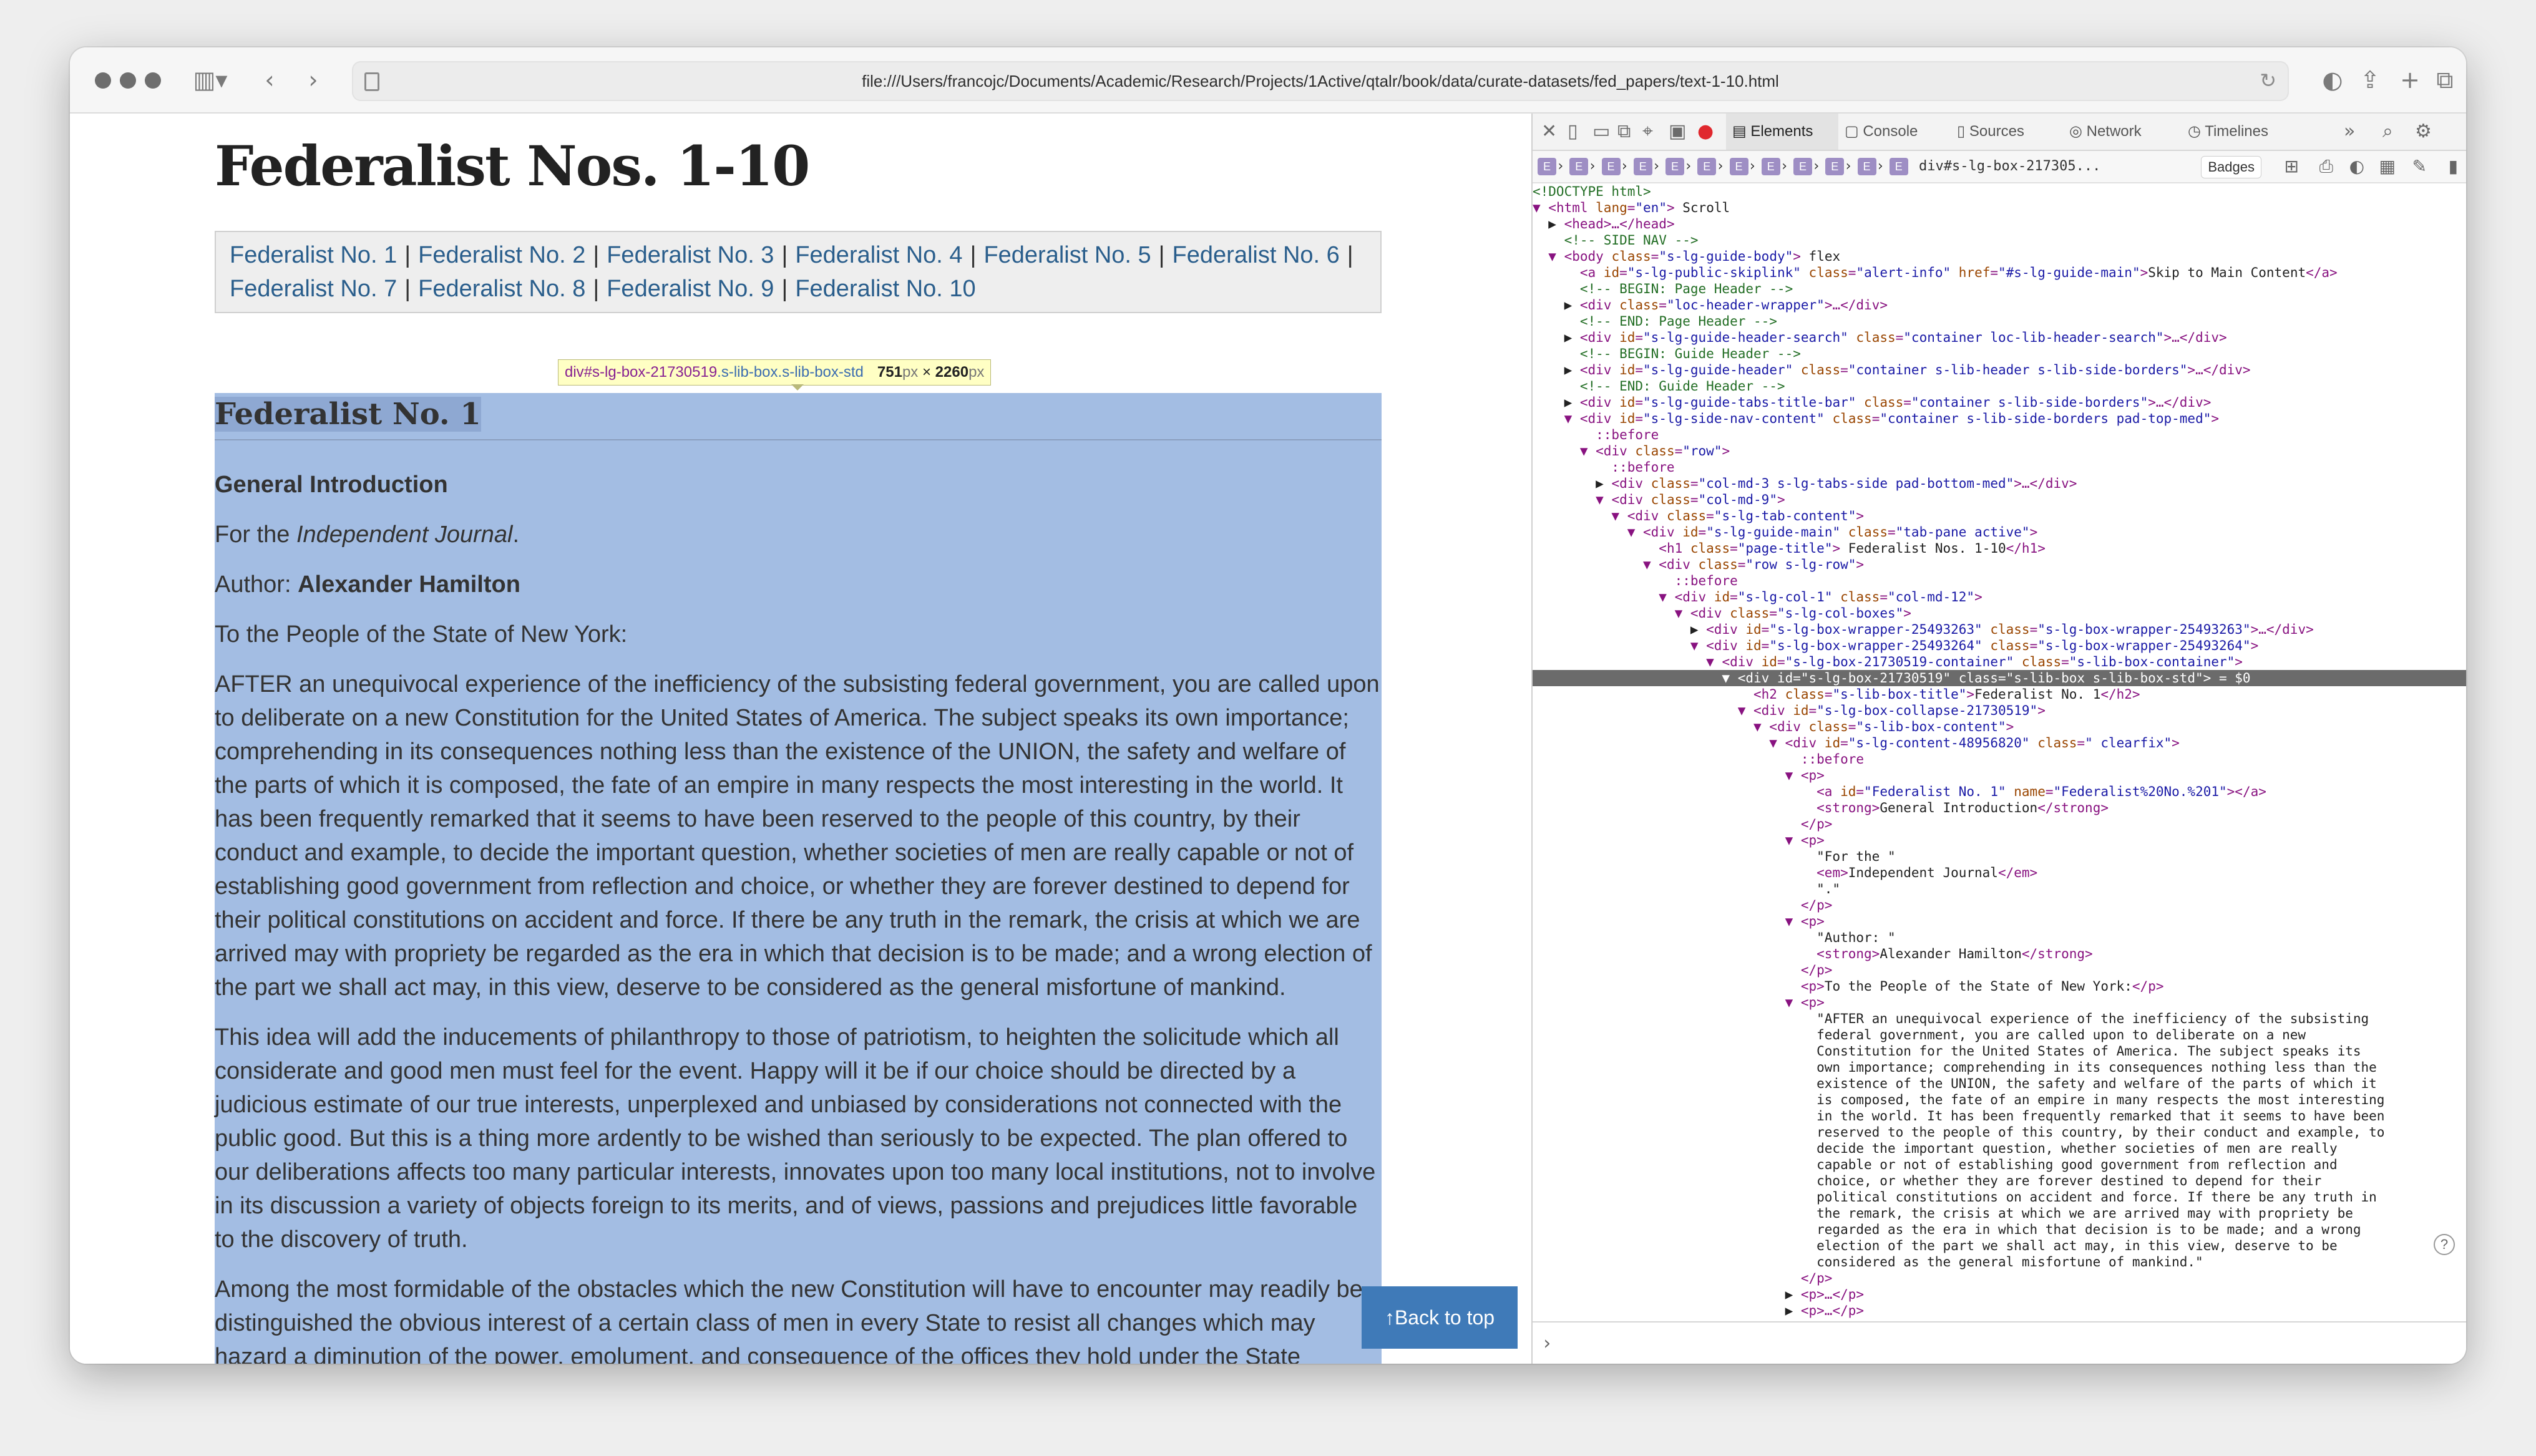 The height and width of the screenshot is (1456, 2536). Describe the element at coordinates (2000, 208) in the screenshot. I see `dom-node-line: ▼ <html lang="en"> Scroll` at that location.